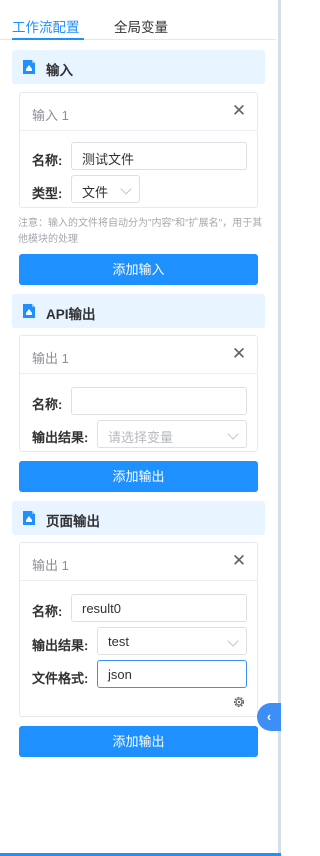 The width and height of the screenshot is (320, 856). Describe the element at coordinates (159, 608) in the screenshot. I see `page-output-name-field: result0` at that location.